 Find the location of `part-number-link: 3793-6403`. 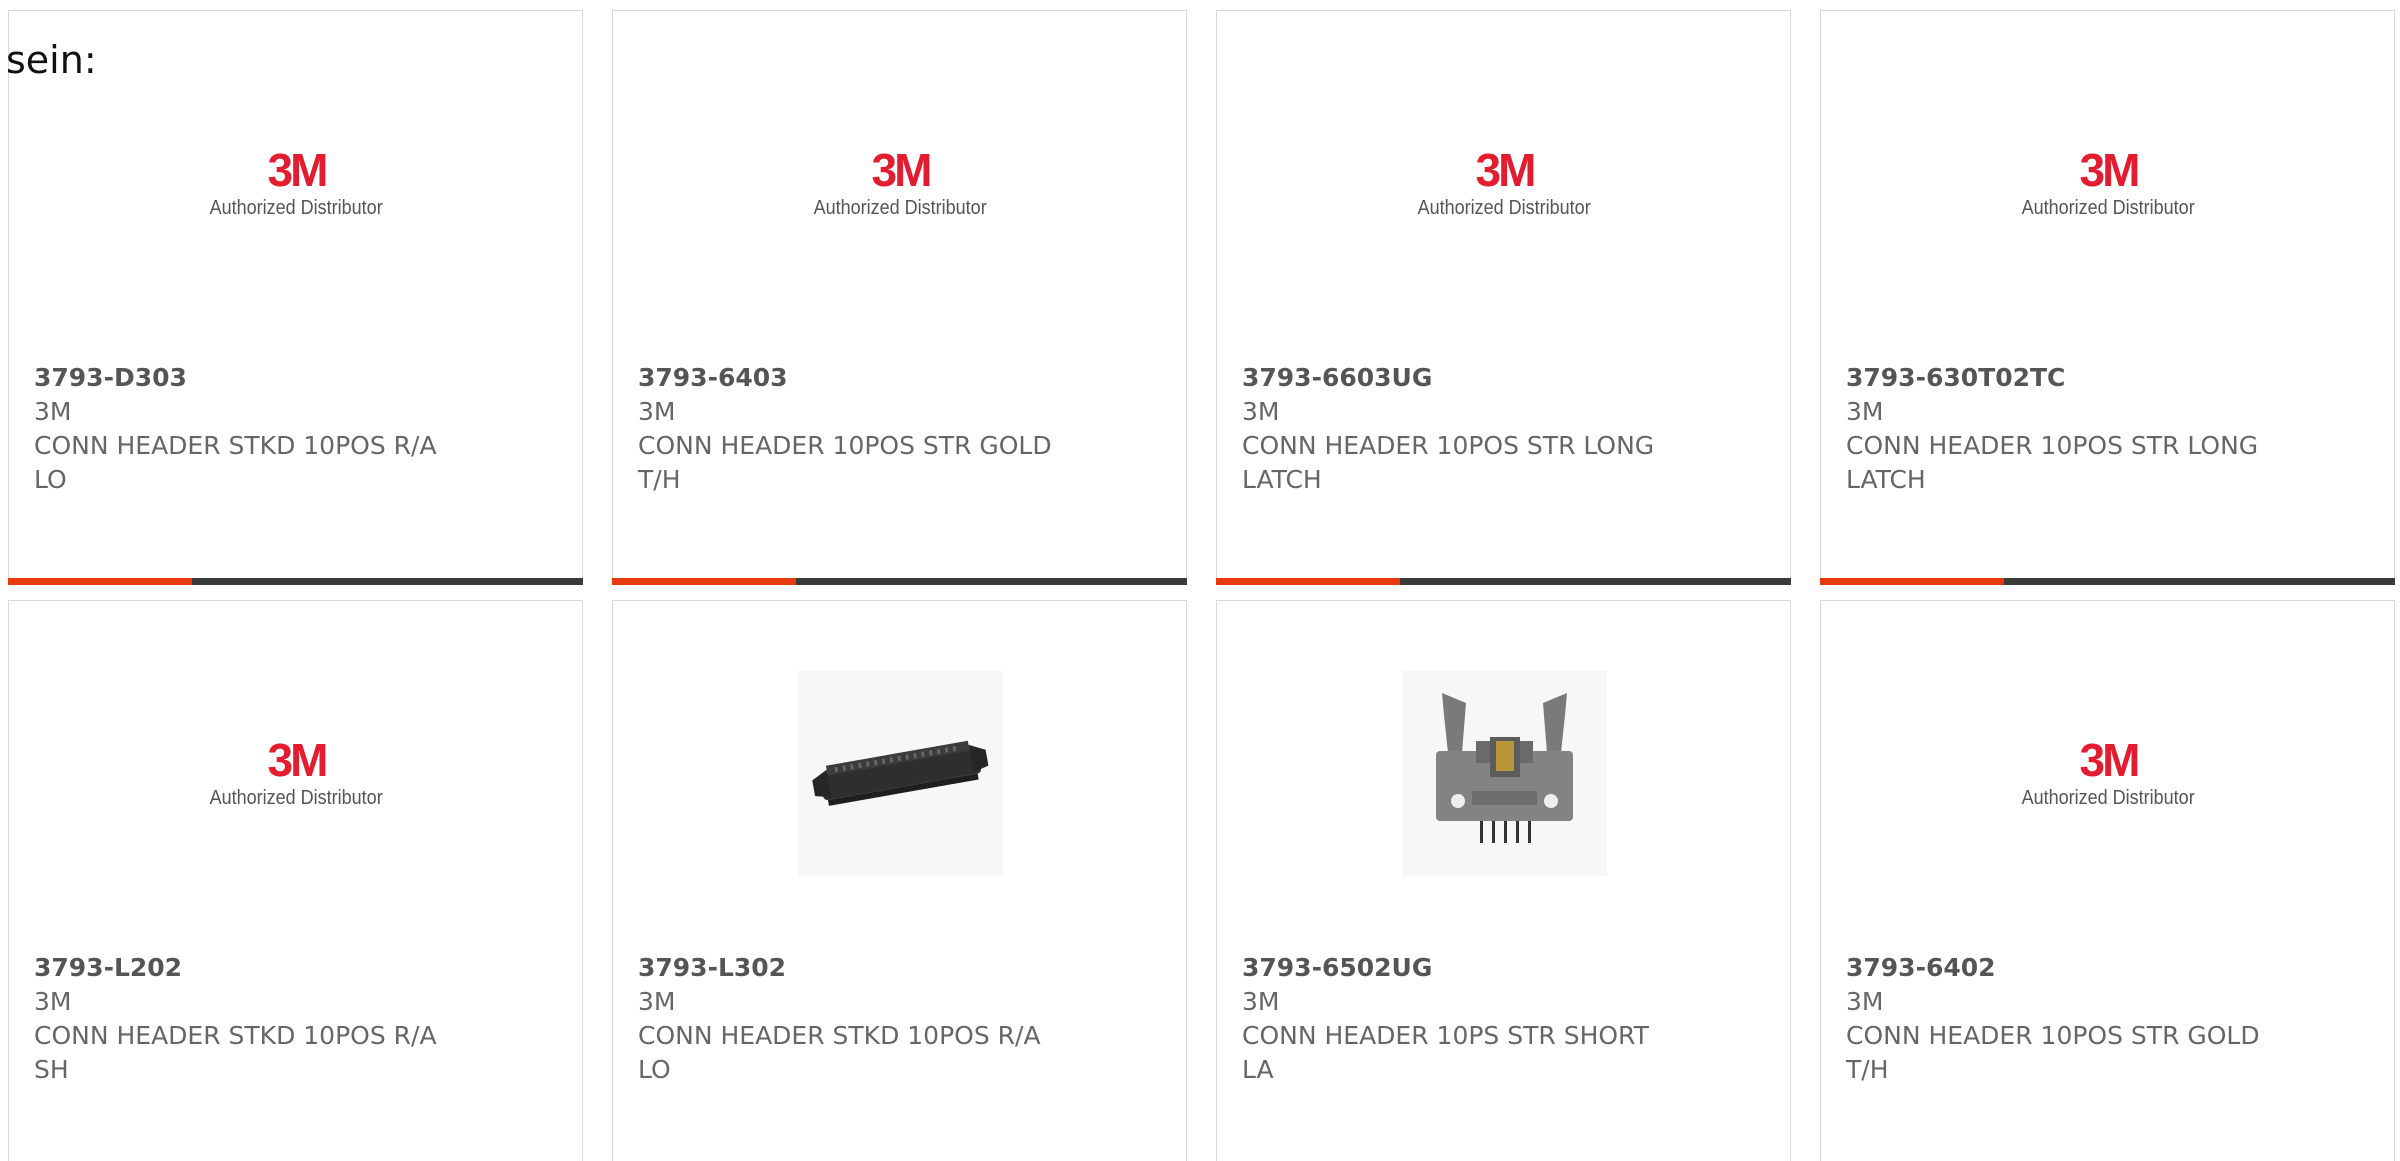

part-number-link: 3793-6403 is located at coordinates (858, 378).